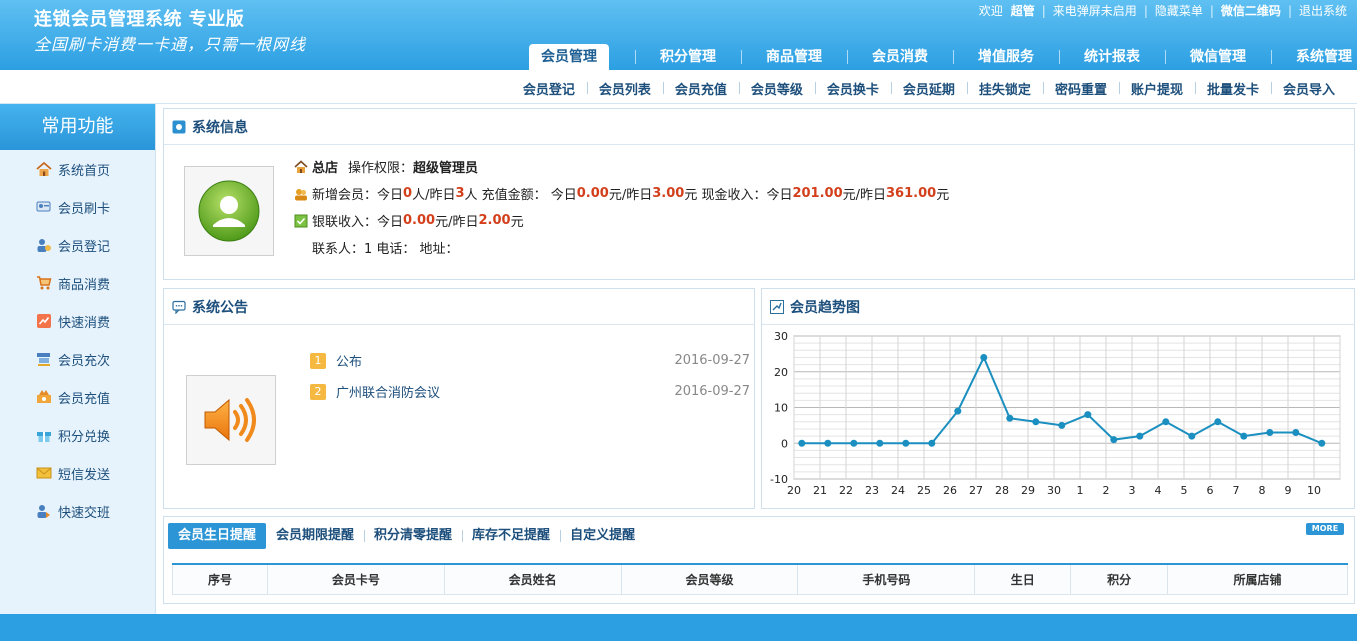 This screenshot has height=641, width=1357. I want to click on x-tick-label: 10, so click(1314, 490).